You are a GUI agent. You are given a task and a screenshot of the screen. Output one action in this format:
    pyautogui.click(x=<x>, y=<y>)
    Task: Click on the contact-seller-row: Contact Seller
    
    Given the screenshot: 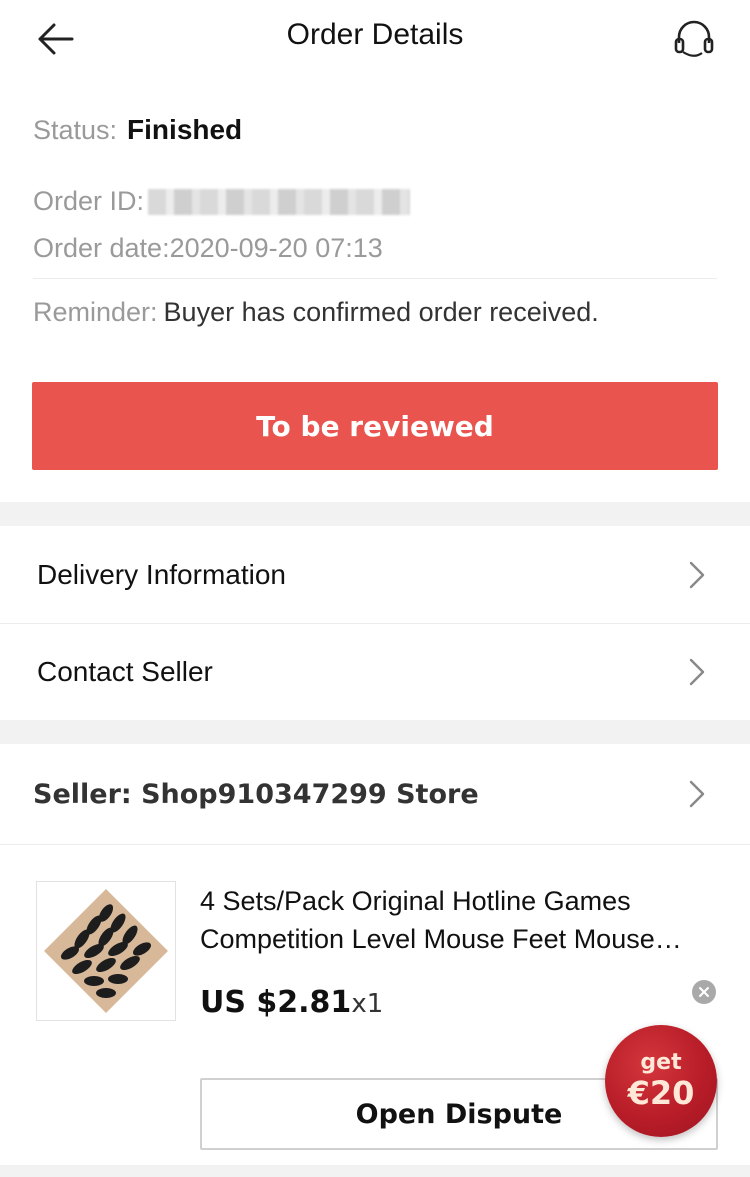 What is the action you would take?
    pyautogui.click(x=375, y=672)
    